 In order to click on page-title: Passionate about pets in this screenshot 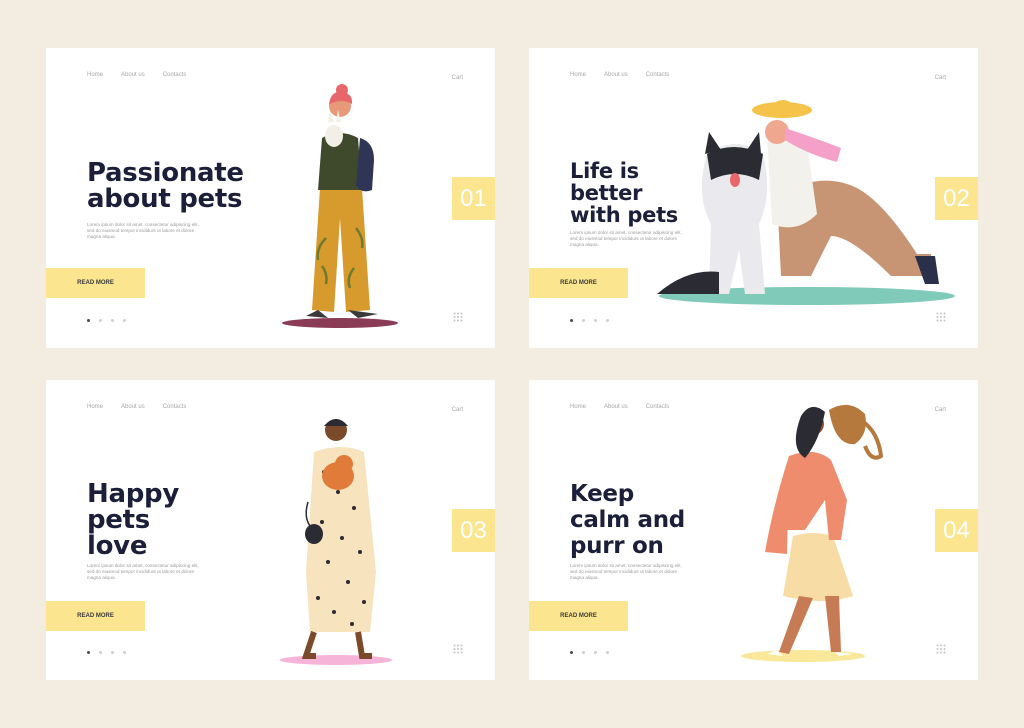, I will do `click(165, 186)`.